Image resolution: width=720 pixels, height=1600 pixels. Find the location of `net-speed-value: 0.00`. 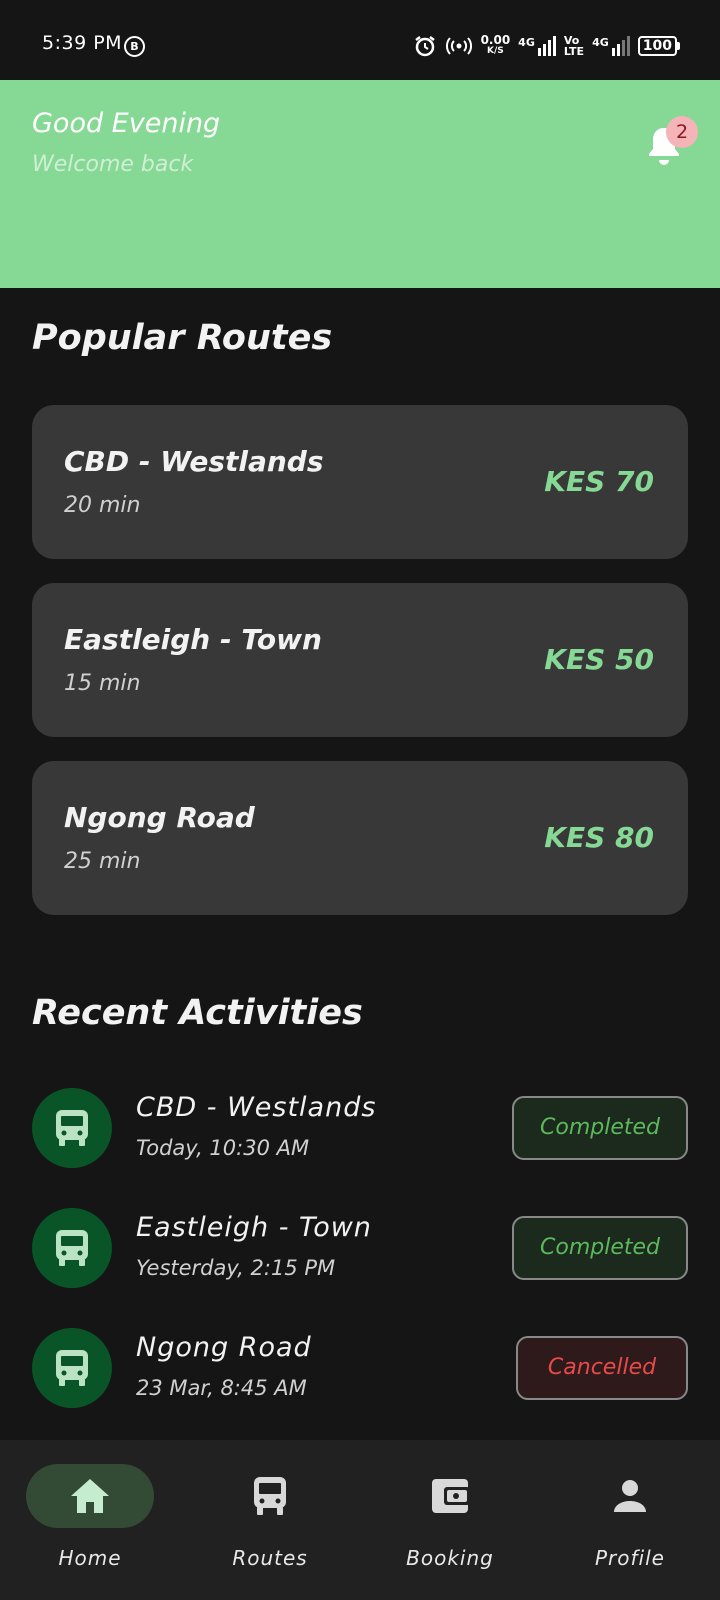

net-speed-value: 0.00 is located at coordinates (495, 40).